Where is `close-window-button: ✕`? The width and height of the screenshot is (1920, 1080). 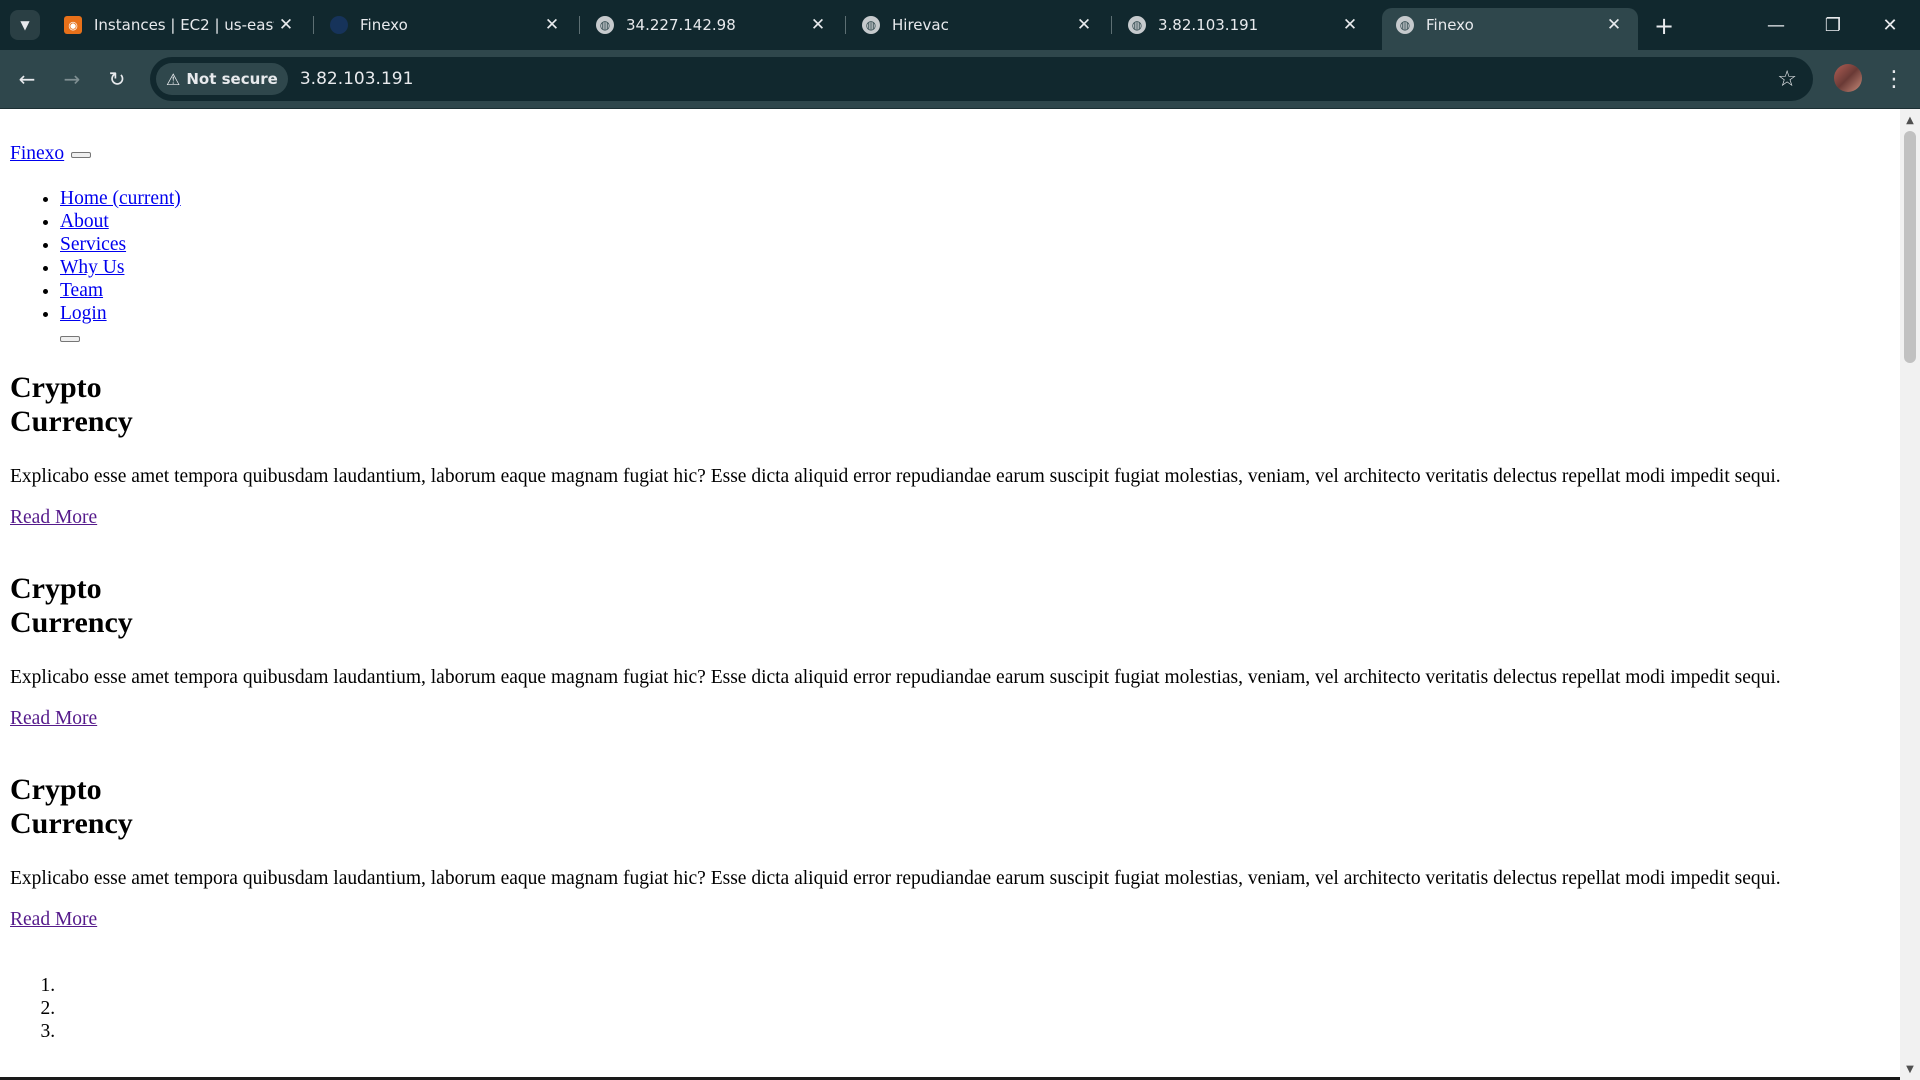 close-window-button: ✕ is located at coordinates (1890, 25).